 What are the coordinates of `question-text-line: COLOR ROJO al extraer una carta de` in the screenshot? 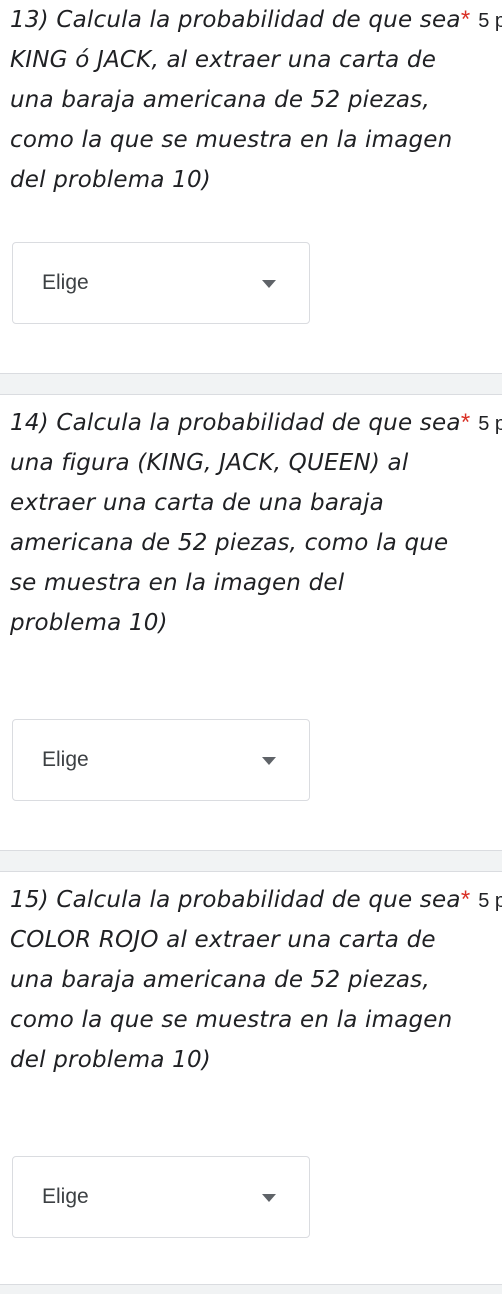 It's located at (223, 940).